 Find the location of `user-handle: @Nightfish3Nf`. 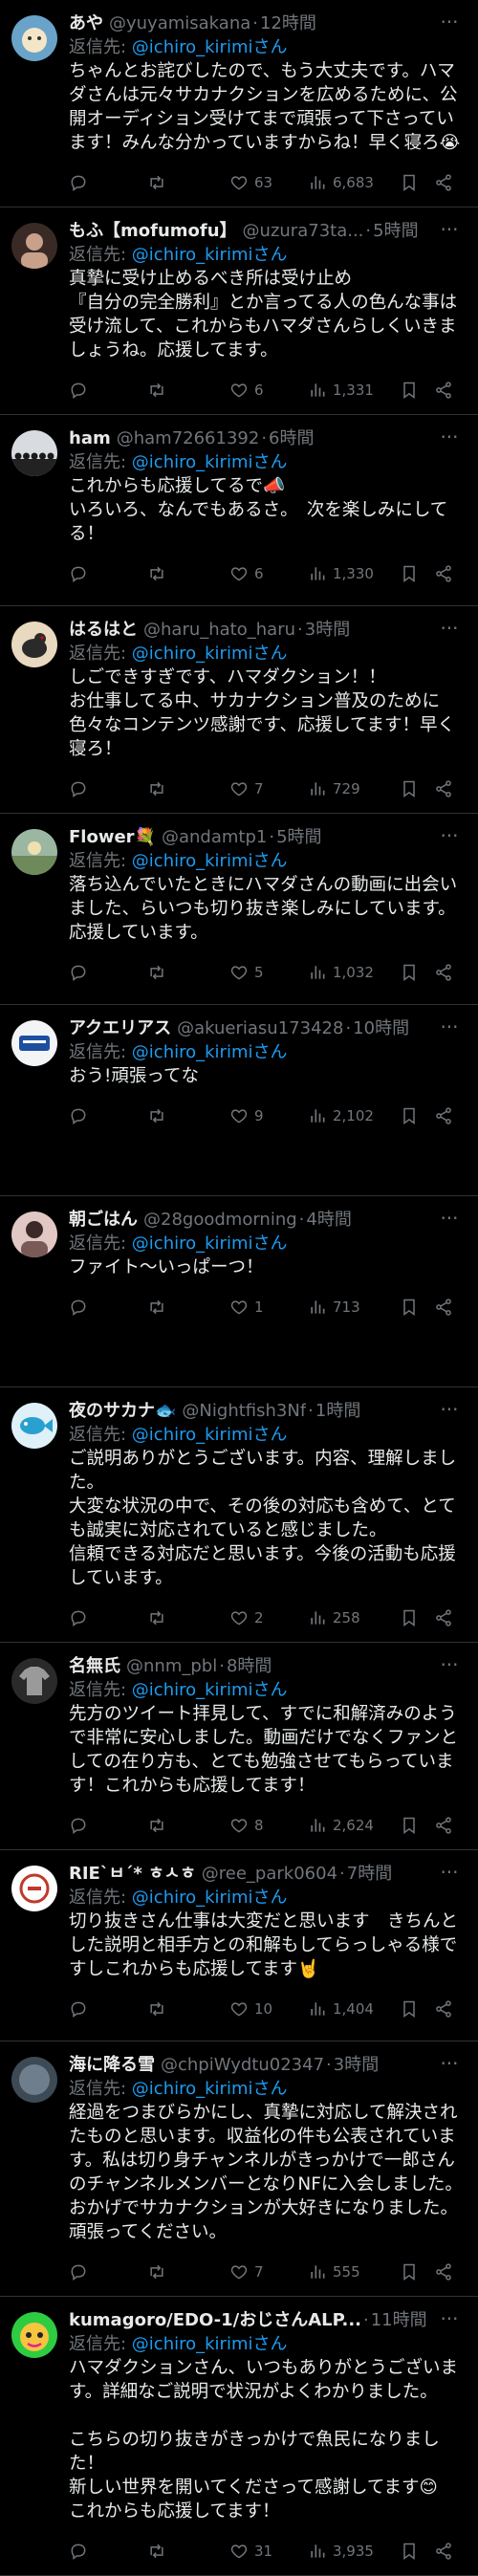

user-handle: @Nightfish3Nf is located at coordinates (244, 1411).